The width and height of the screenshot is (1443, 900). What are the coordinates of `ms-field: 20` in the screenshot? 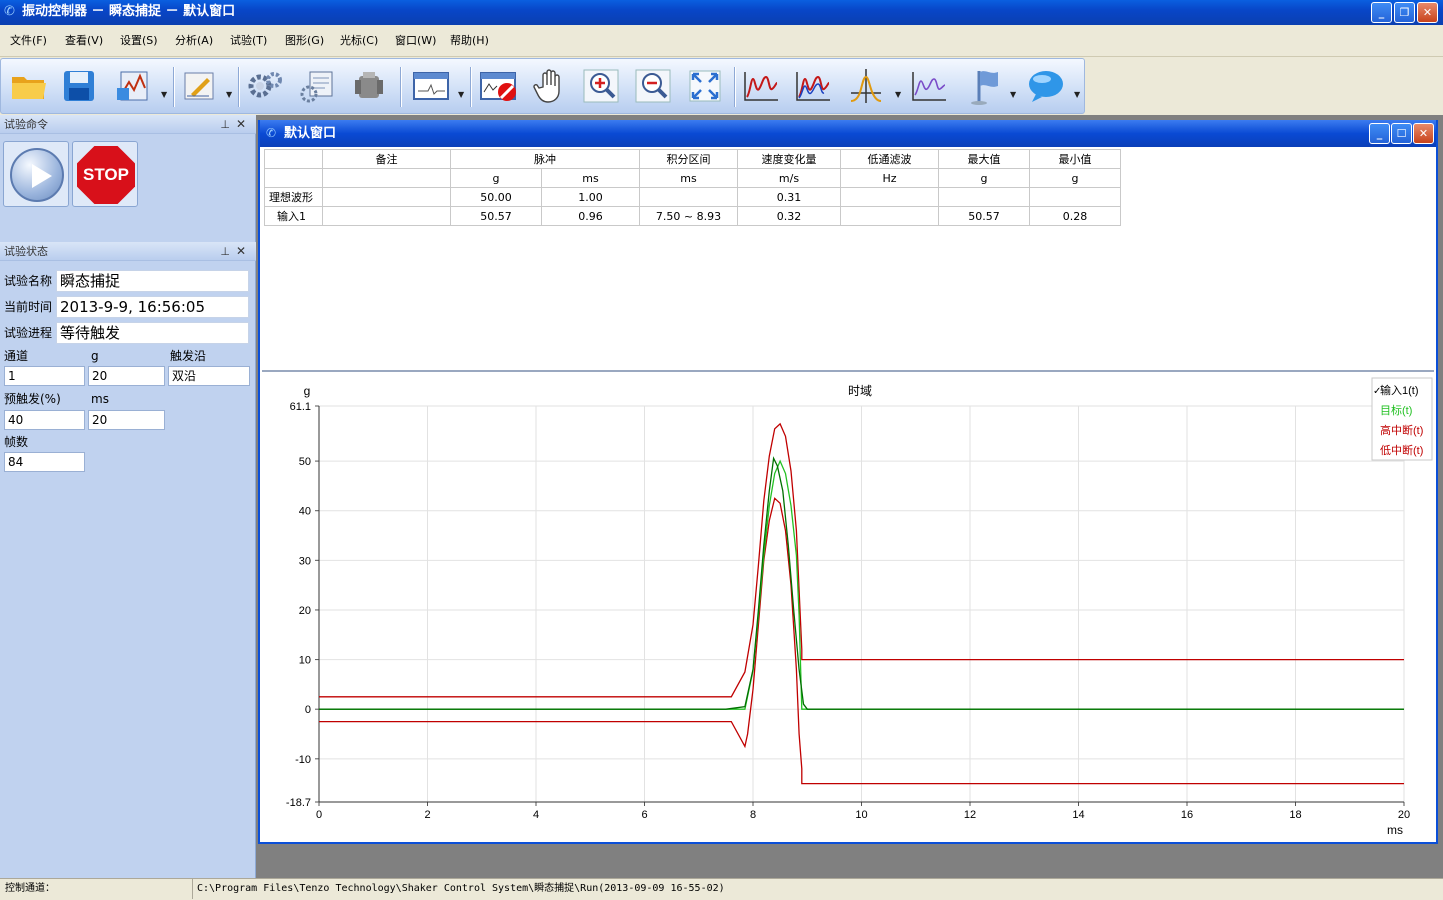 It's located at (126, 420).